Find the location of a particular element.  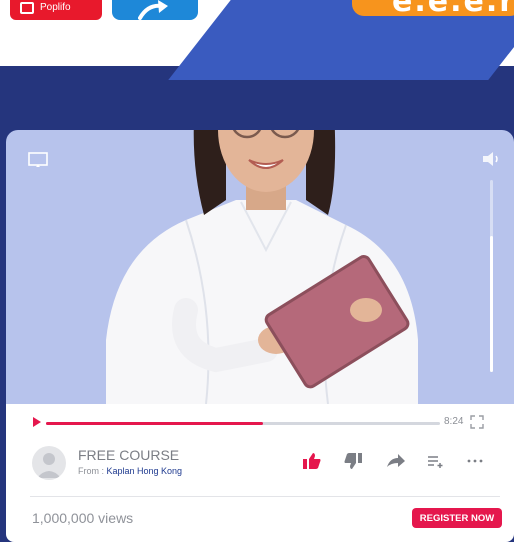

playlist-add-icon is located at coordinates (436, 461).